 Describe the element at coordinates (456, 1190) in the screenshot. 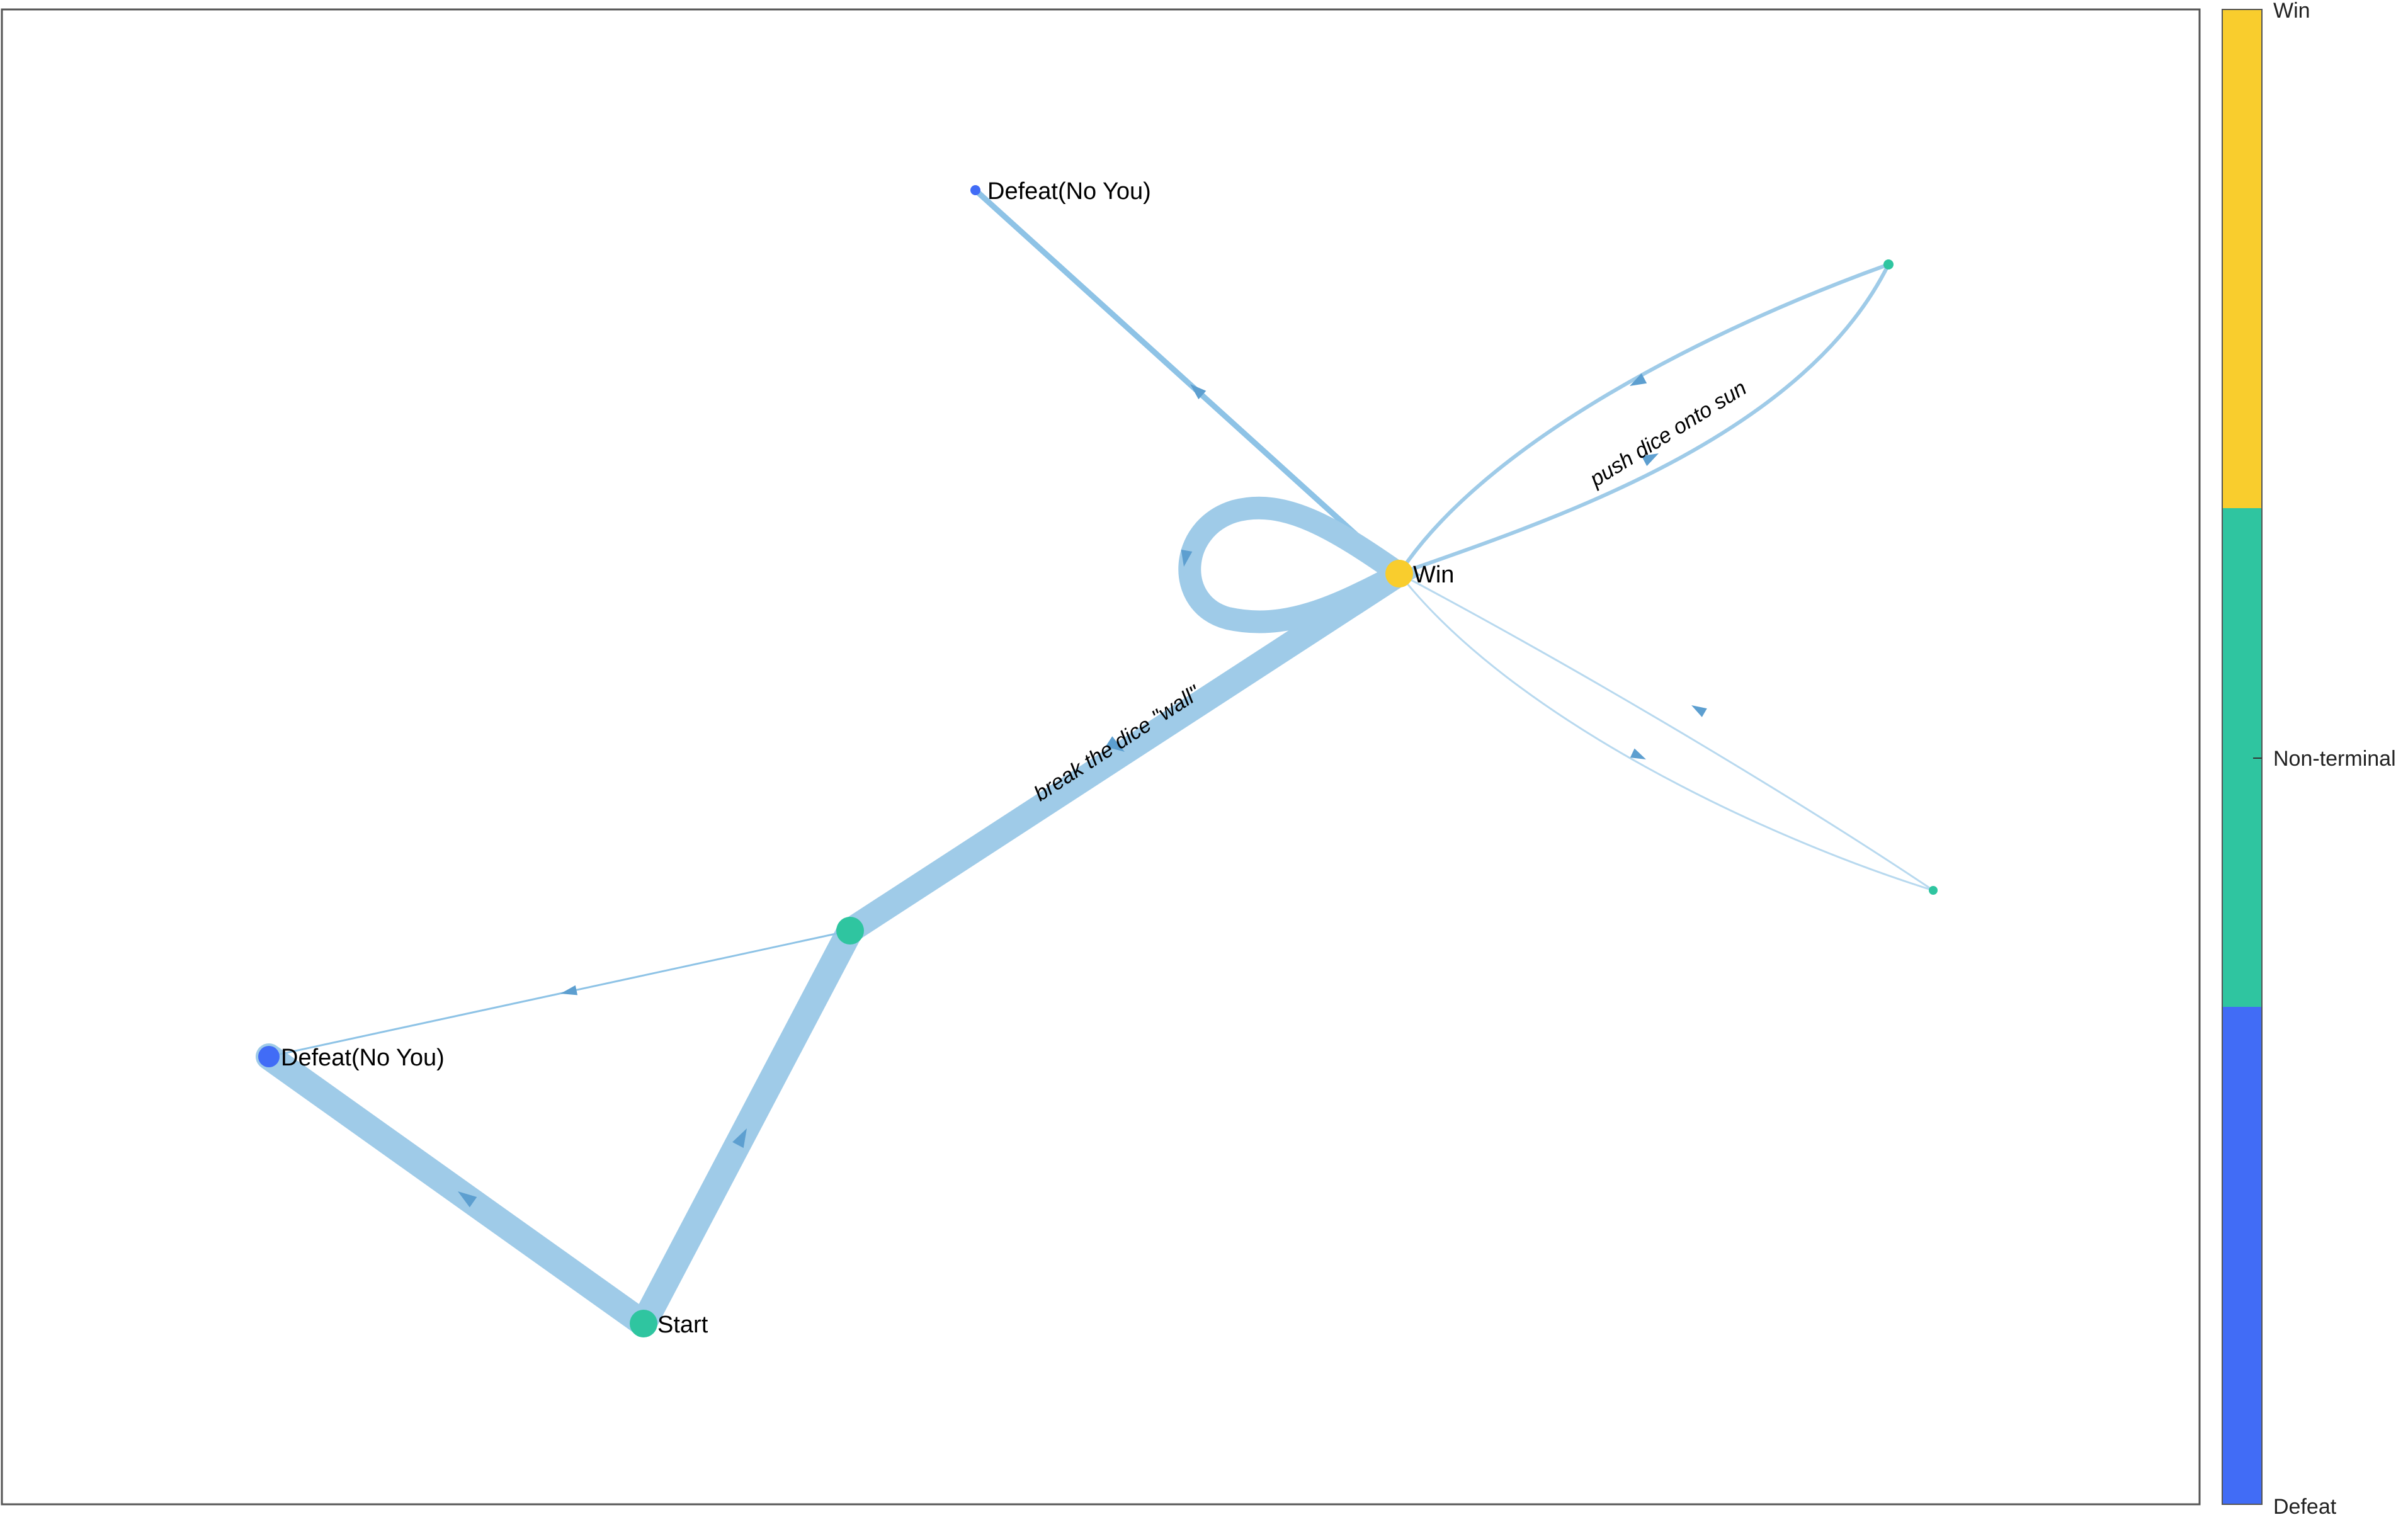

I see `edge-start-to-defeat-left` at that location.